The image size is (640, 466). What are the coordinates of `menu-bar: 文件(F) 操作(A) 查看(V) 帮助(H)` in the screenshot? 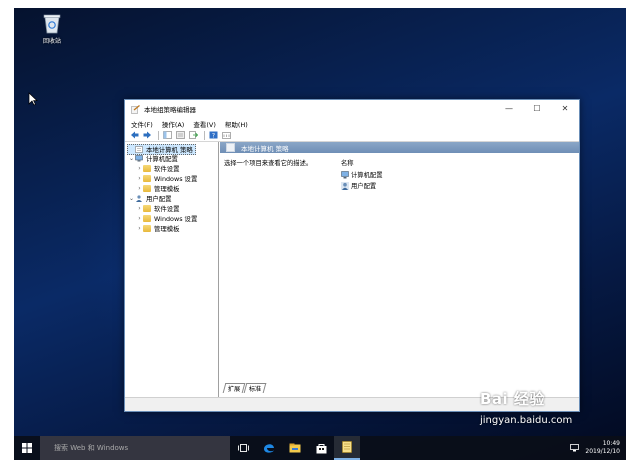 It's located at (352, 123).